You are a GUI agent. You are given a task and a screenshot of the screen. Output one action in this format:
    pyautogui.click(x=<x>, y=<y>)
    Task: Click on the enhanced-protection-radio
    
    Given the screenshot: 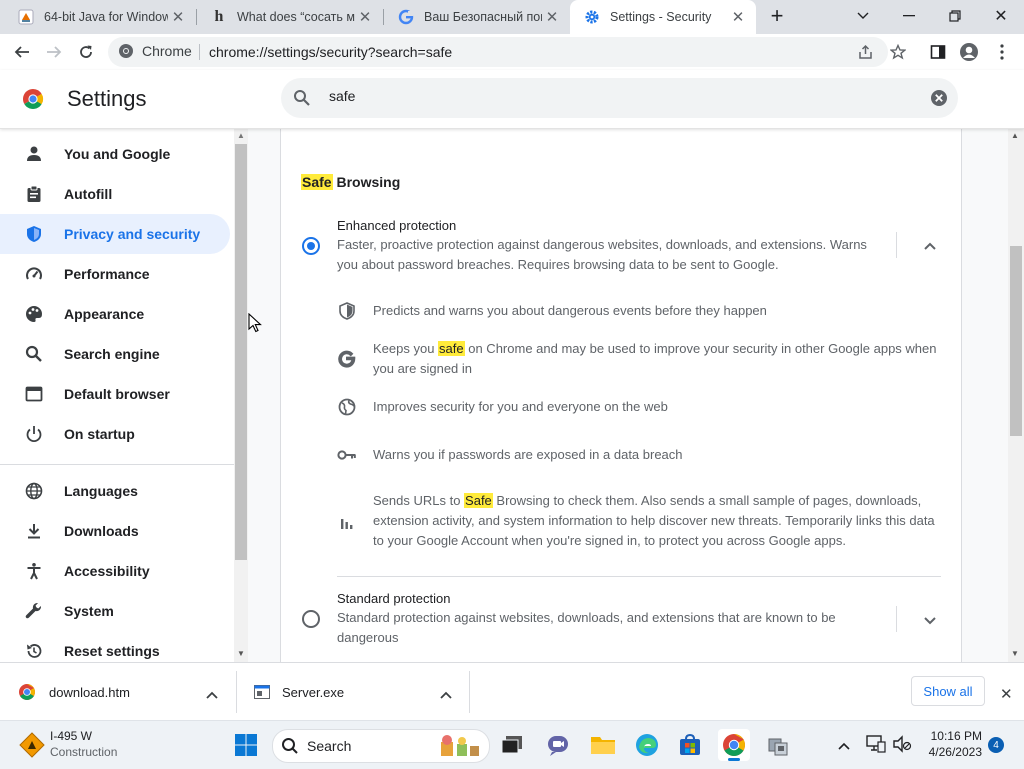 What is the action you would take?
    pyautogui.click(x=311, y=246)
    